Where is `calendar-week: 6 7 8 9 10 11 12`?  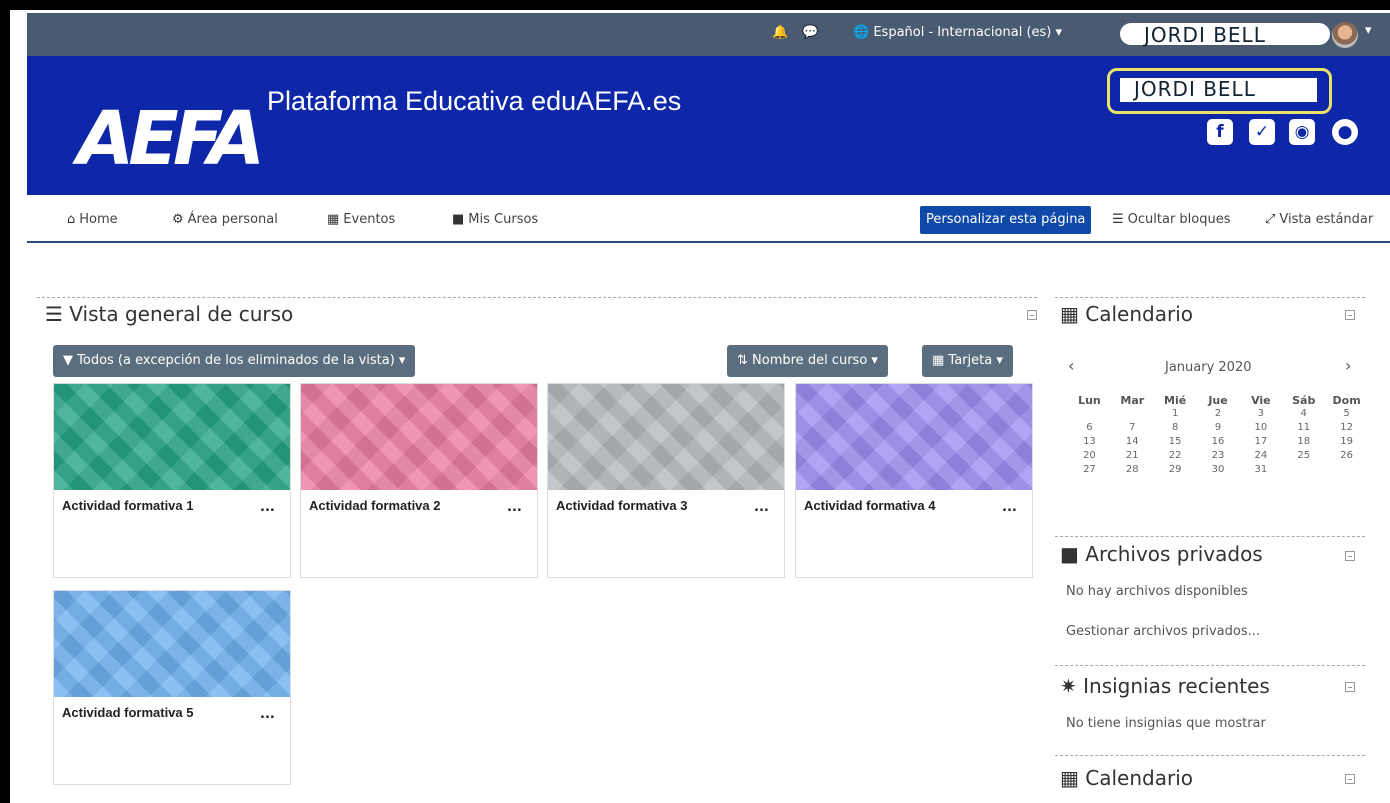 calendar-week: 6 7 8 9 10 11 12 is located at coordinates (1218, 429).